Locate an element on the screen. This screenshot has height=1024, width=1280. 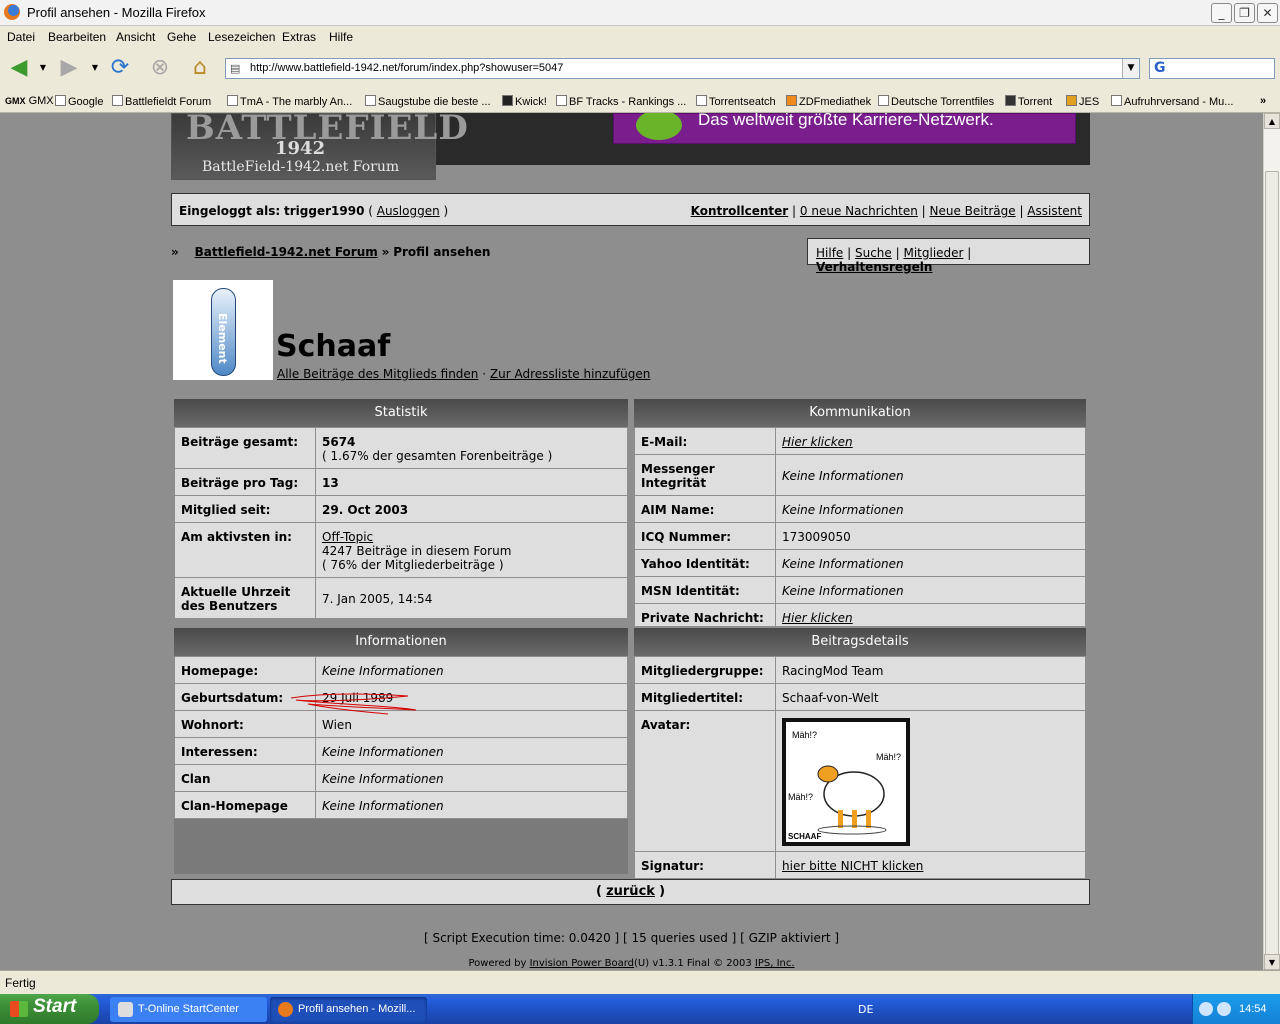
google-search-icon: G is located at coordinates (1160, 68).